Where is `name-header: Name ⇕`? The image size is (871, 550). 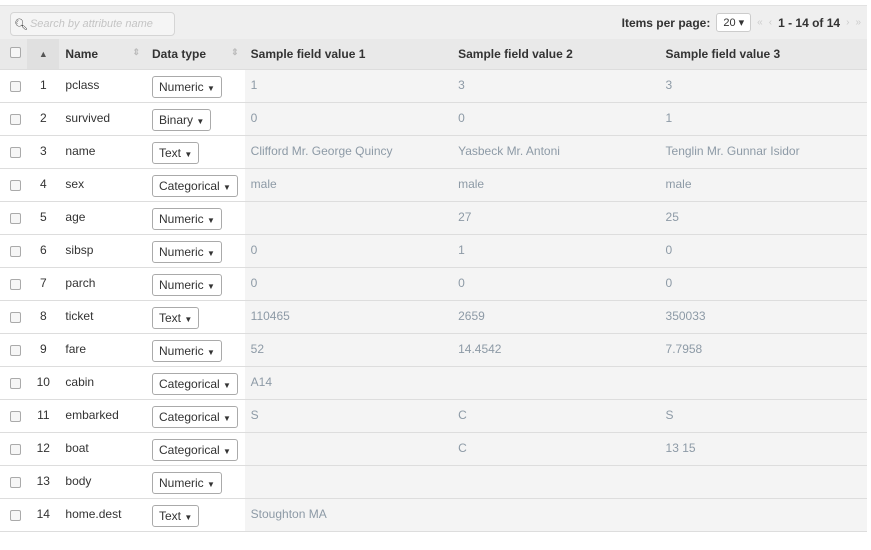 name-header: Name ⇕ is located at coordinates (102, 54).